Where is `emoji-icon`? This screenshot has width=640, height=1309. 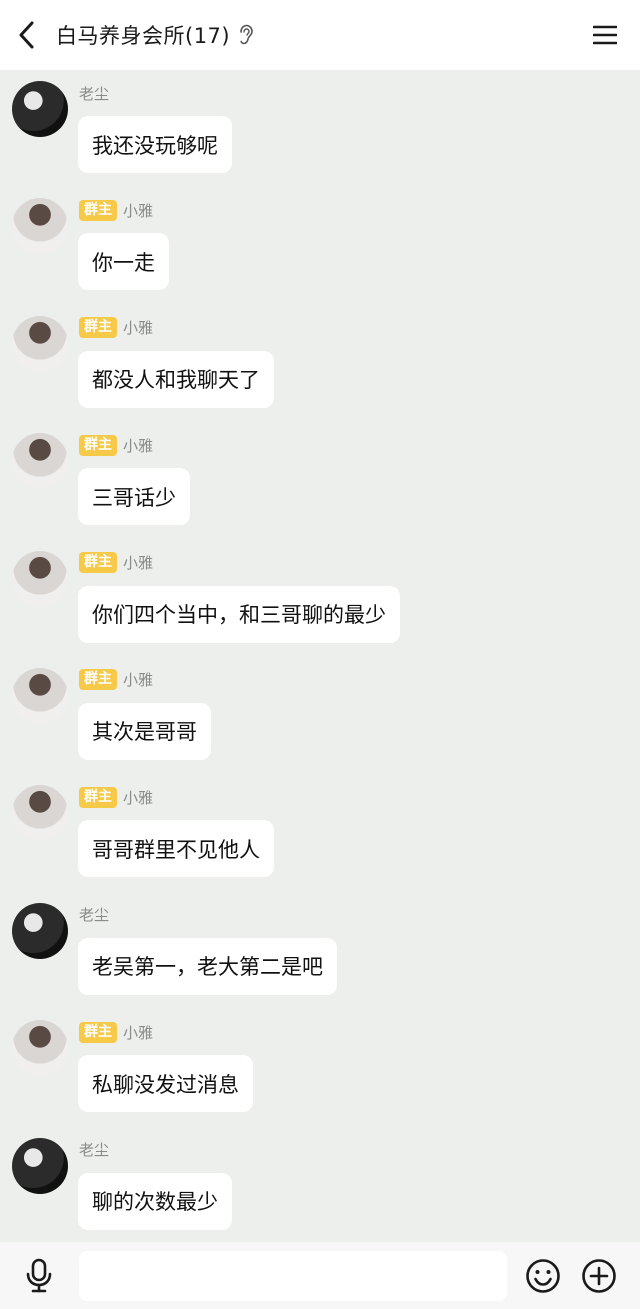
emoji-icon is located at coordinates (543, 1276).